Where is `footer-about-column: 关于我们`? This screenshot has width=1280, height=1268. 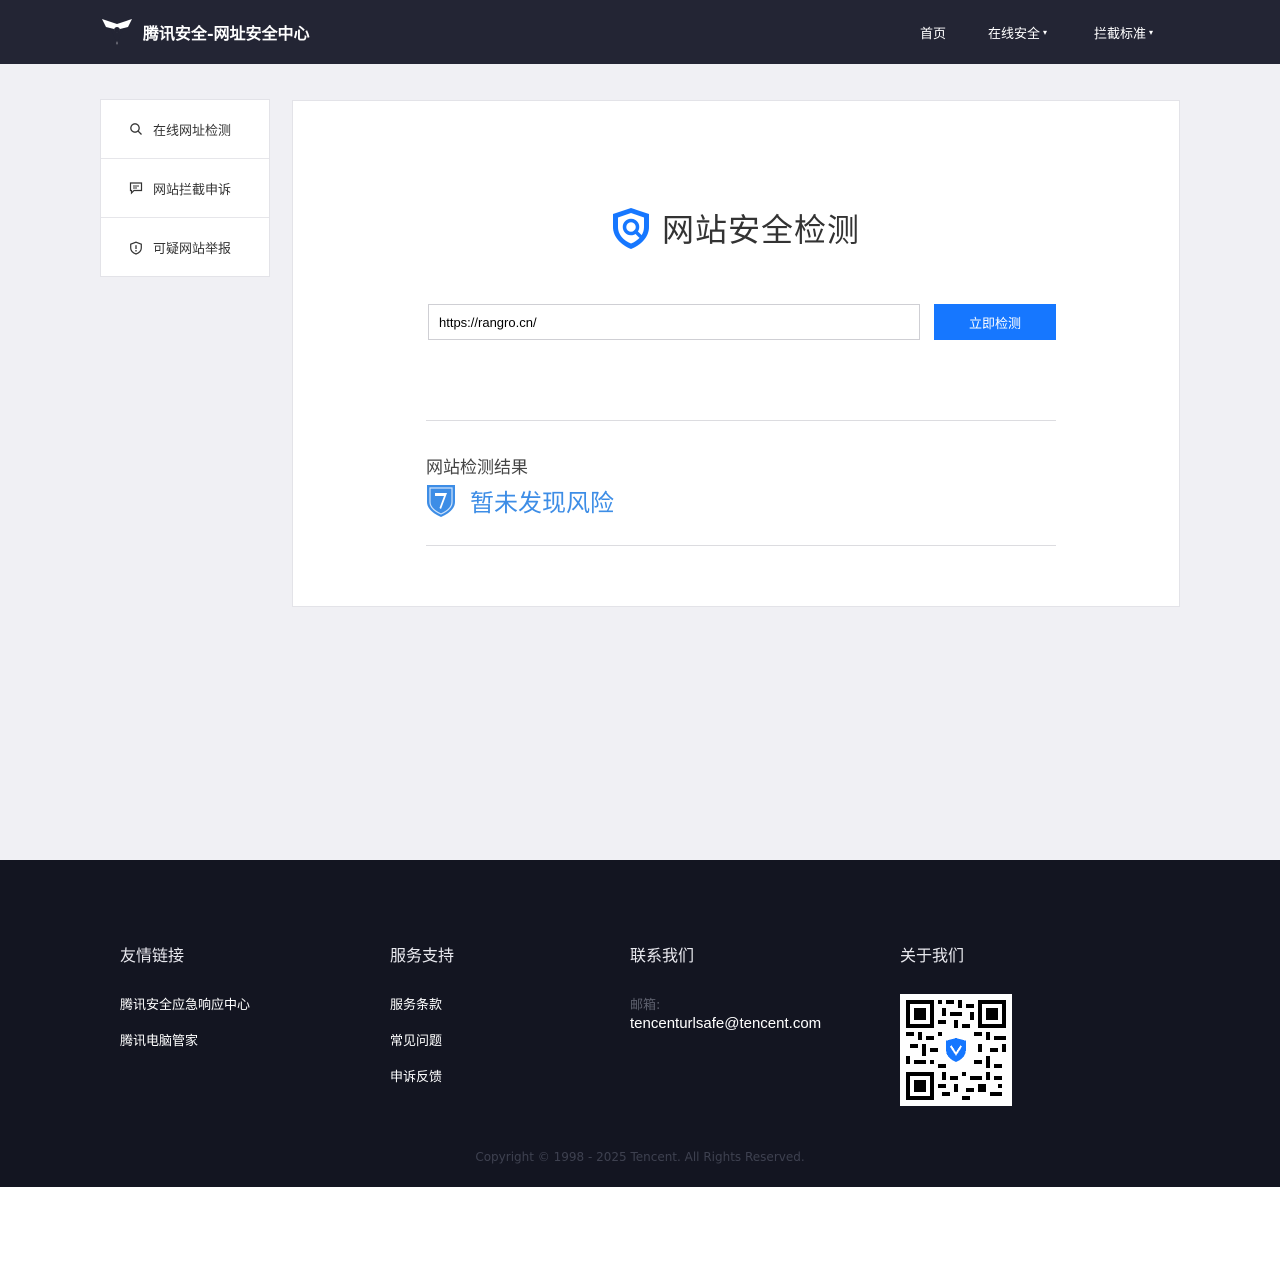
footer-about-column: 关于我们 is located at coordinates (956, 1024).